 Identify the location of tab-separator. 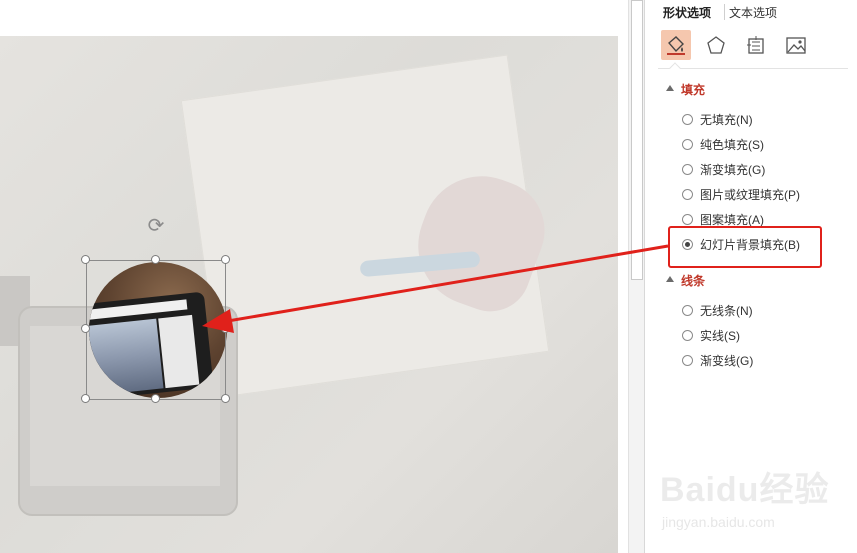
(724, 12).